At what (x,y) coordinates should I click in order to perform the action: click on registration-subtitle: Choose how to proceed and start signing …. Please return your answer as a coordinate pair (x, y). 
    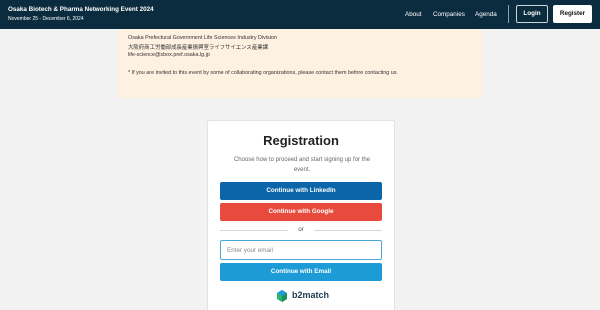
    Looking at the image, I should click on (302, 165).